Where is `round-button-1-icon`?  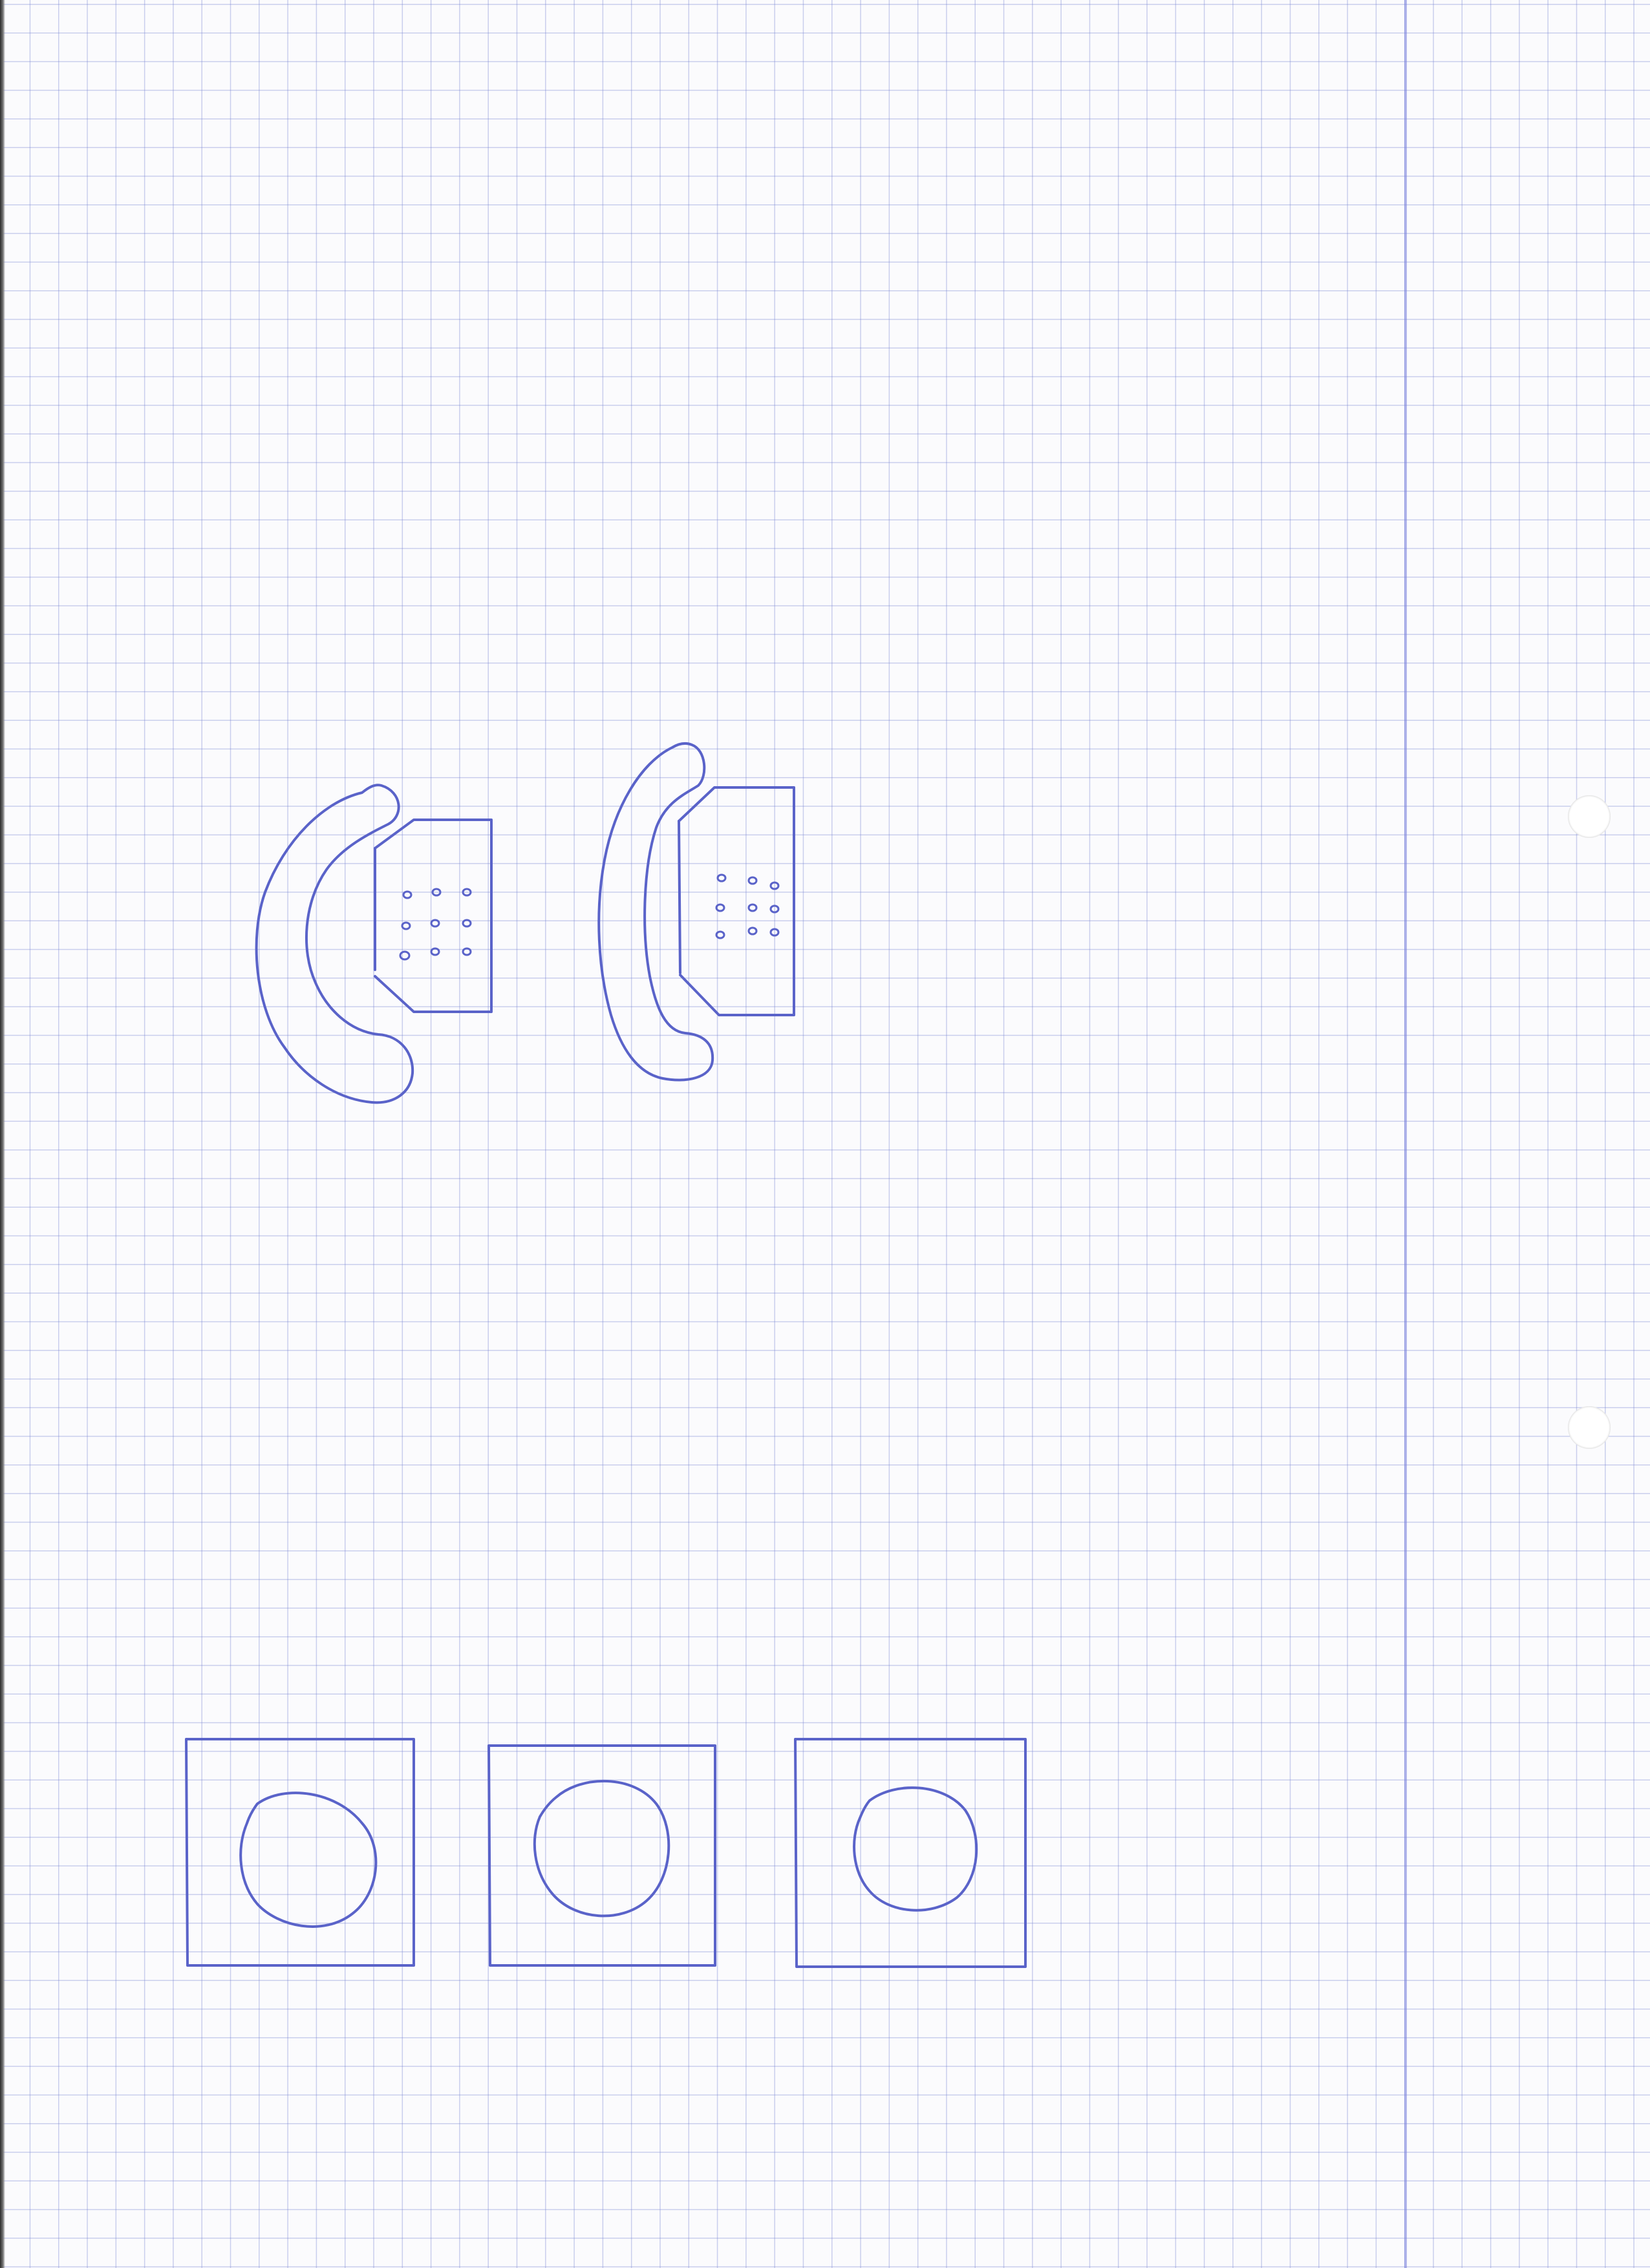
round-button-1-icon is located at coordinates (300, 1852).